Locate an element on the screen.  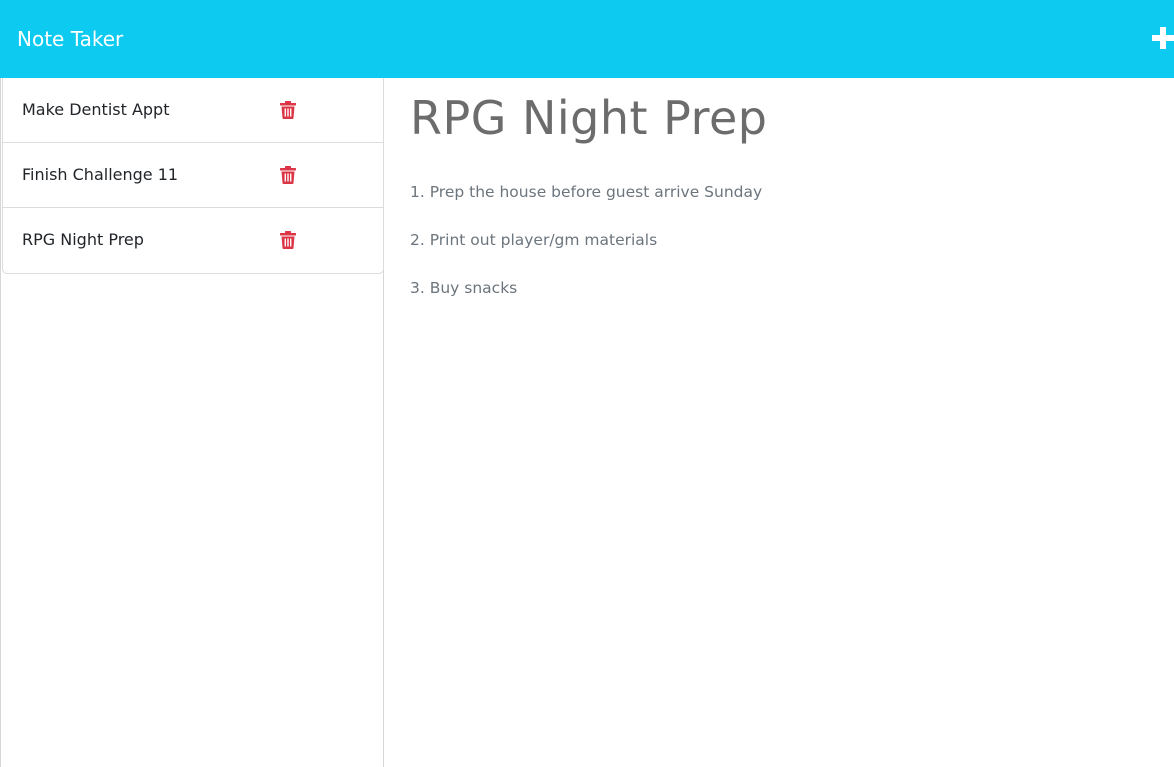
note-title: Make Dentist Appt is located at coordinates (95, 110).